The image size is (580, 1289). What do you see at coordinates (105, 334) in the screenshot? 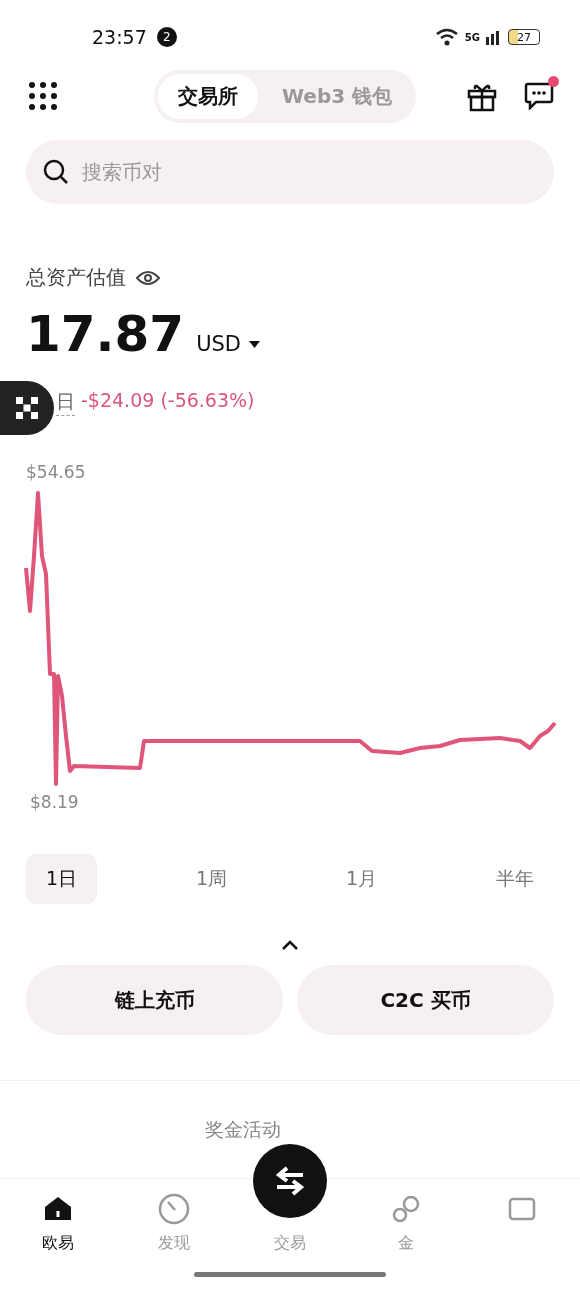
I see `total-amount: 17.87` at bounding box center [105, 334].